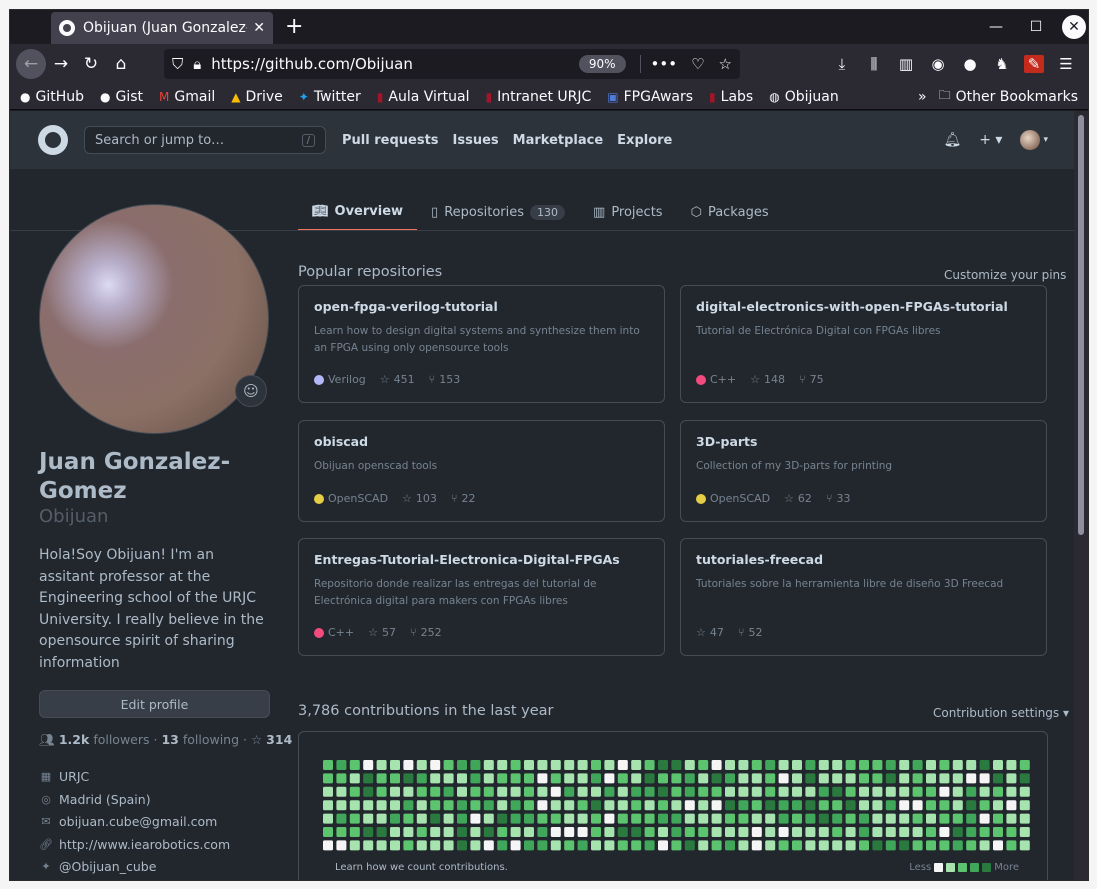  What do you see at coordinates (1008, 96) in the screenshot?
I see `other-bookmarks: 🗀︎ Other Bookmarks` at bounding box center [1008, 96].